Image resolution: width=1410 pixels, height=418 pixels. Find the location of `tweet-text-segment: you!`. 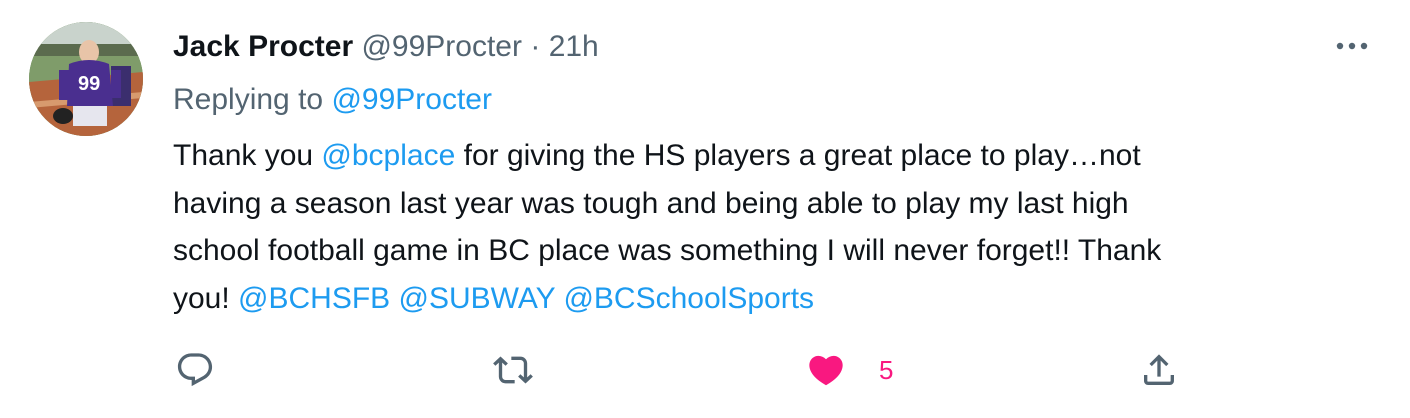

tweet-text-segment: you! is located at coordinates (206, 298).